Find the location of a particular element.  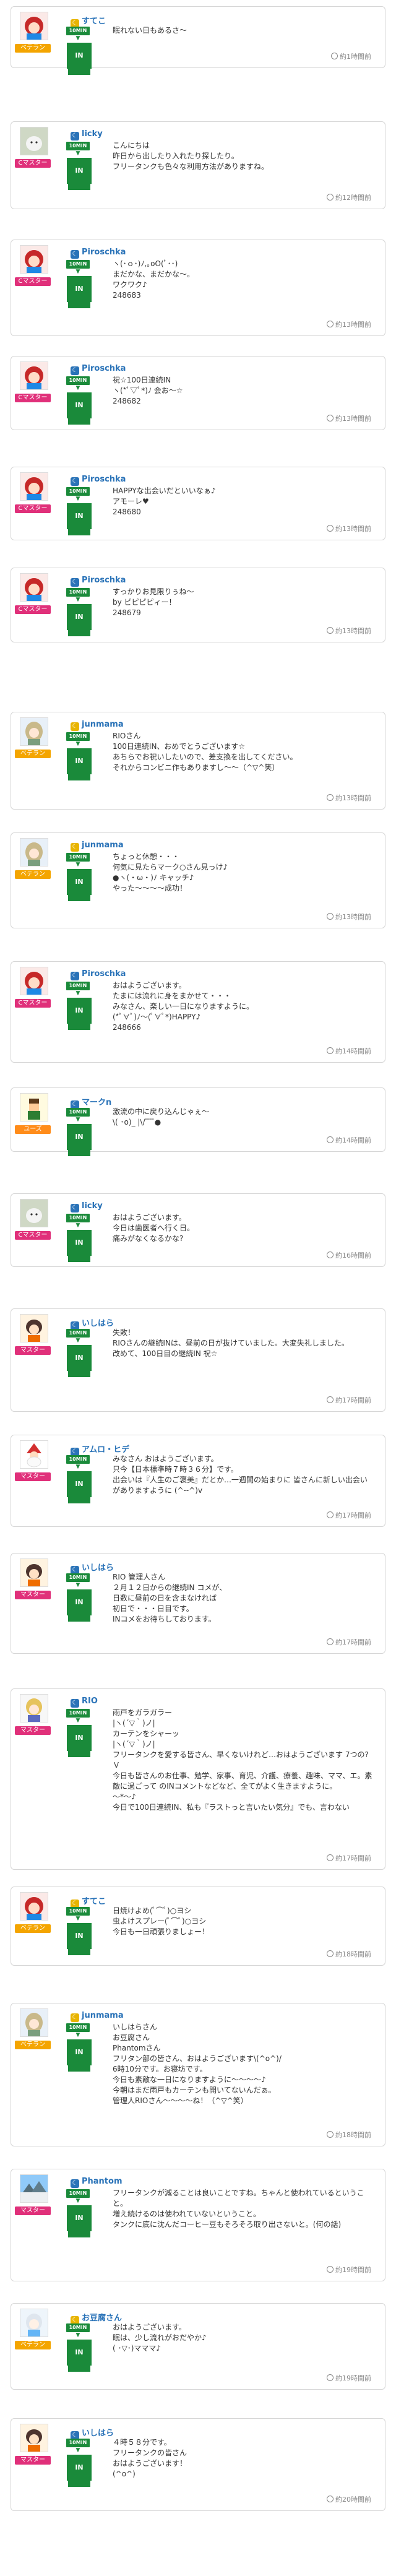

username-link: ☾ Phantom is located at coordinates (97, 2182).